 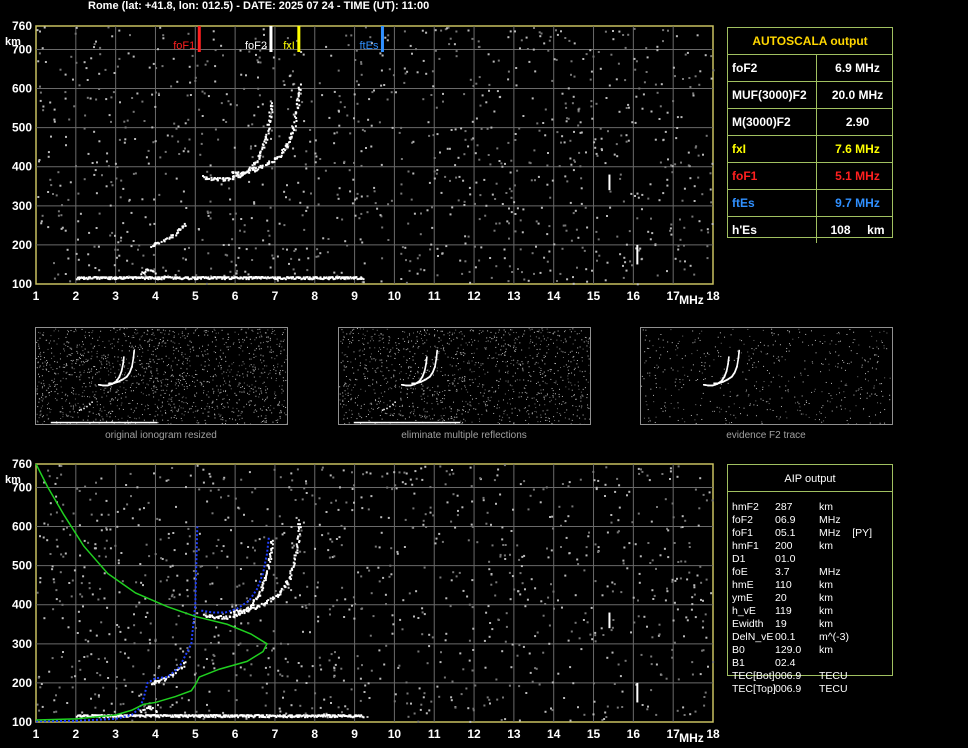 I want to click on marker-label-fof1: foF1, so click(x=184, y=46).